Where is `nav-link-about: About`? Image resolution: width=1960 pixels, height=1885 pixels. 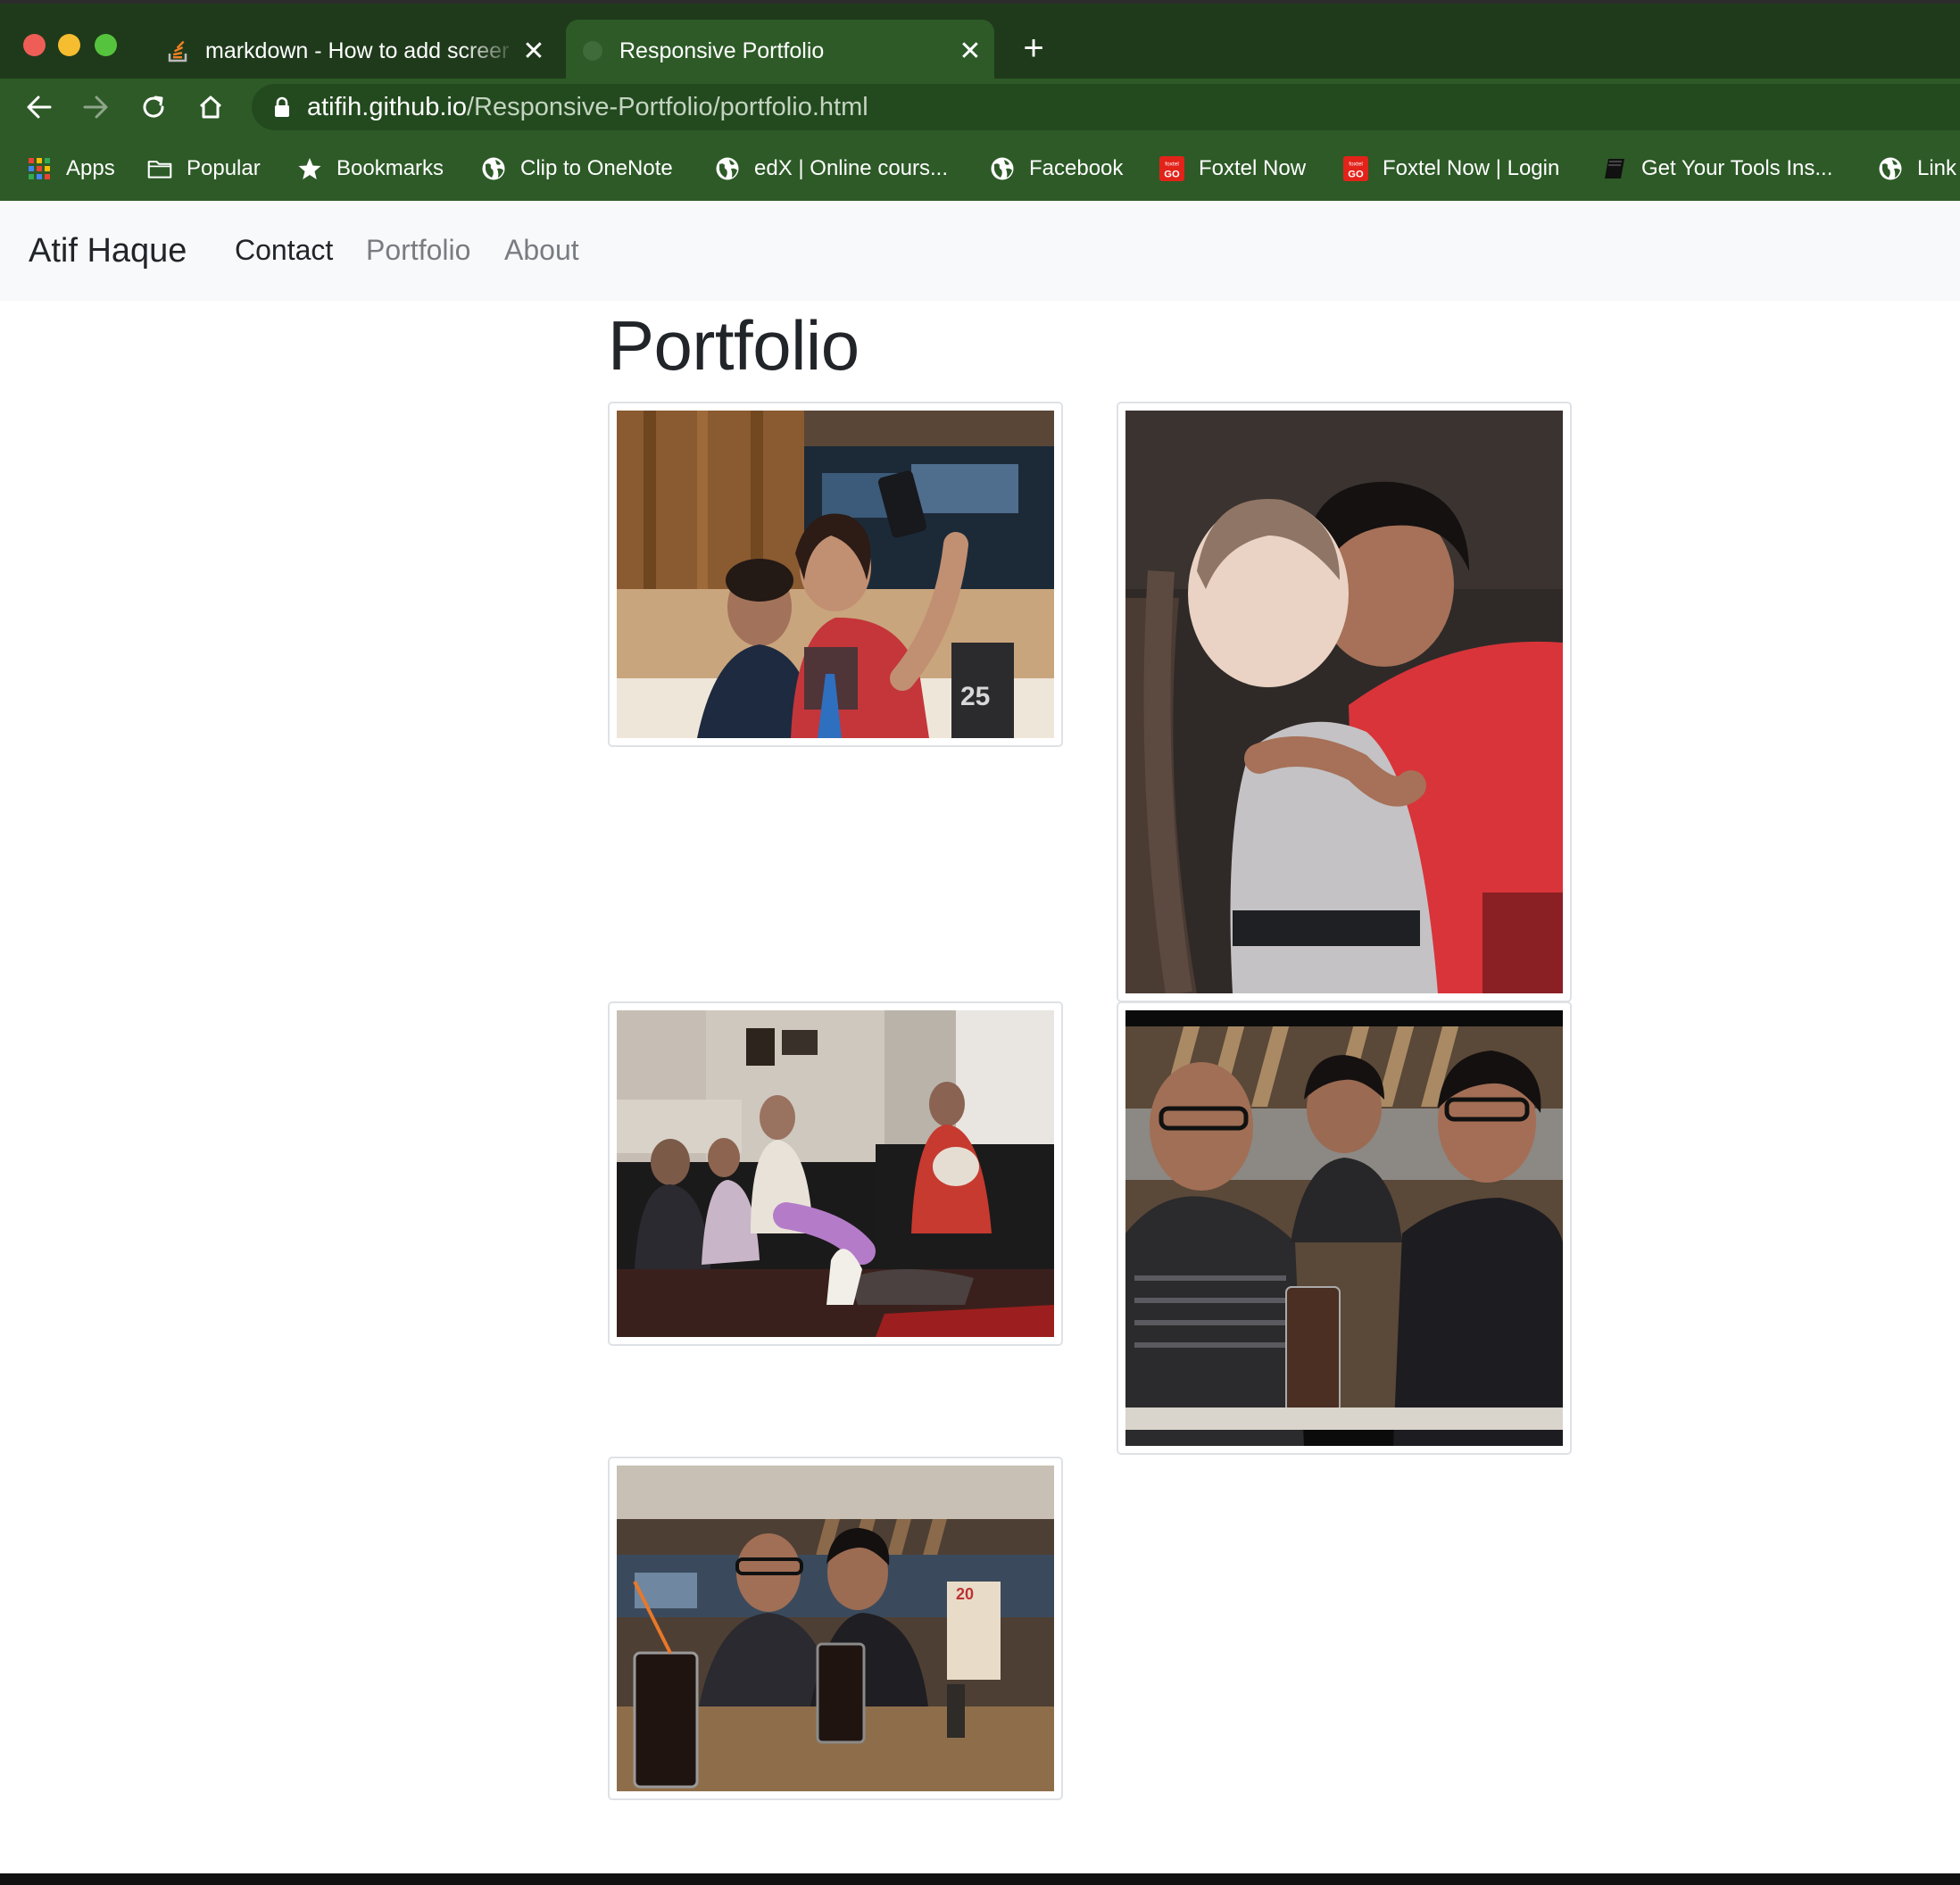 nav-link-about: About is located at coordinates (541, 251).